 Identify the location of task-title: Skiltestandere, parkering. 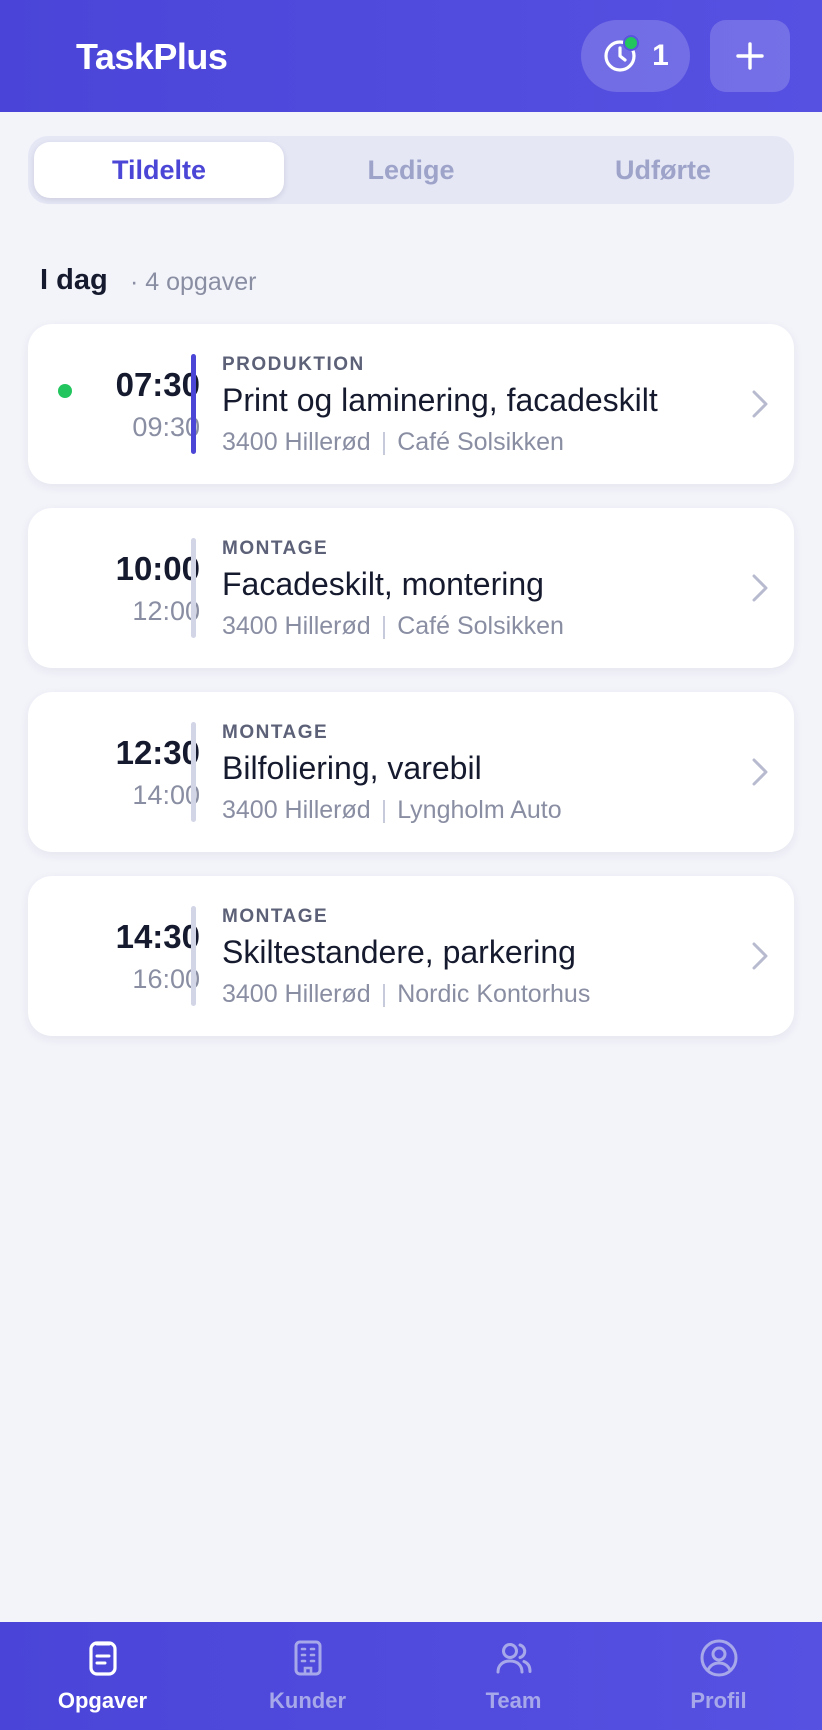
(399, 952).